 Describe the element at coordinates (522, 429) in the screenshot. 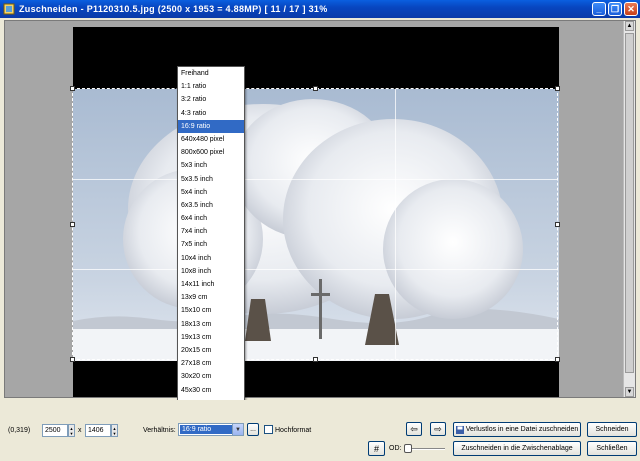

I see `lossless-crop-label: Verlustlos in eine Datei zuschneiden` at that location.